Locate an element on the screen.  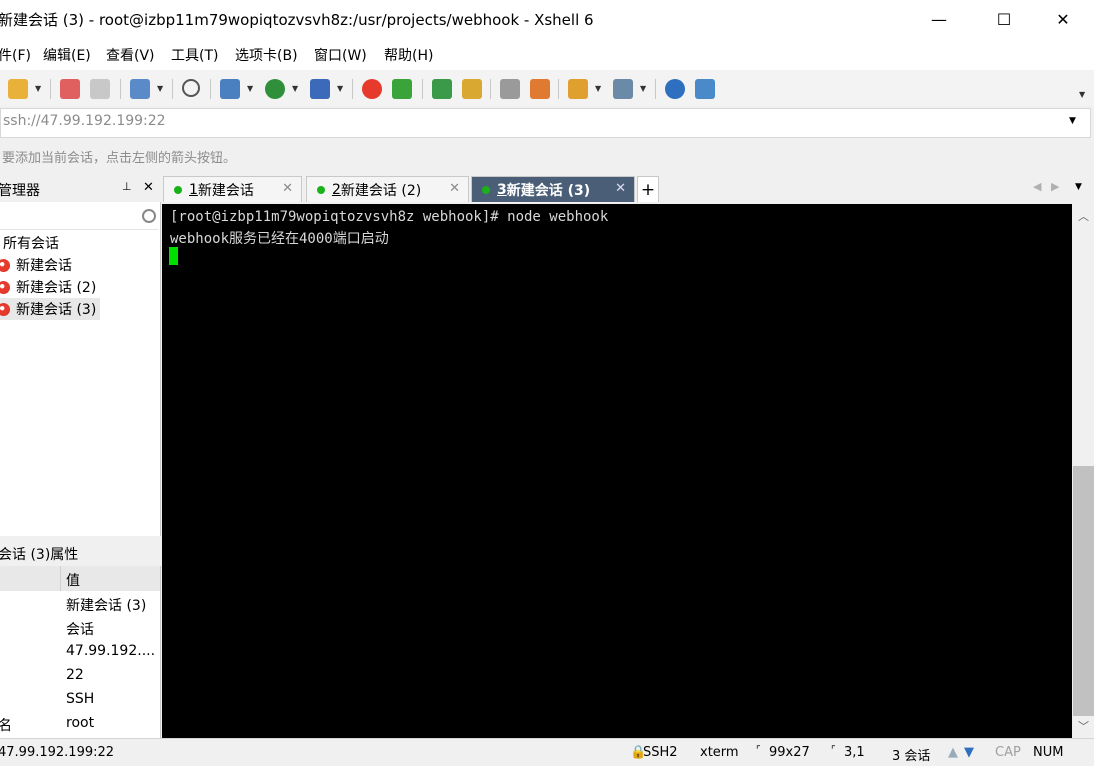
session-manager-title: 管理器 is located at coordinates (20, 191).